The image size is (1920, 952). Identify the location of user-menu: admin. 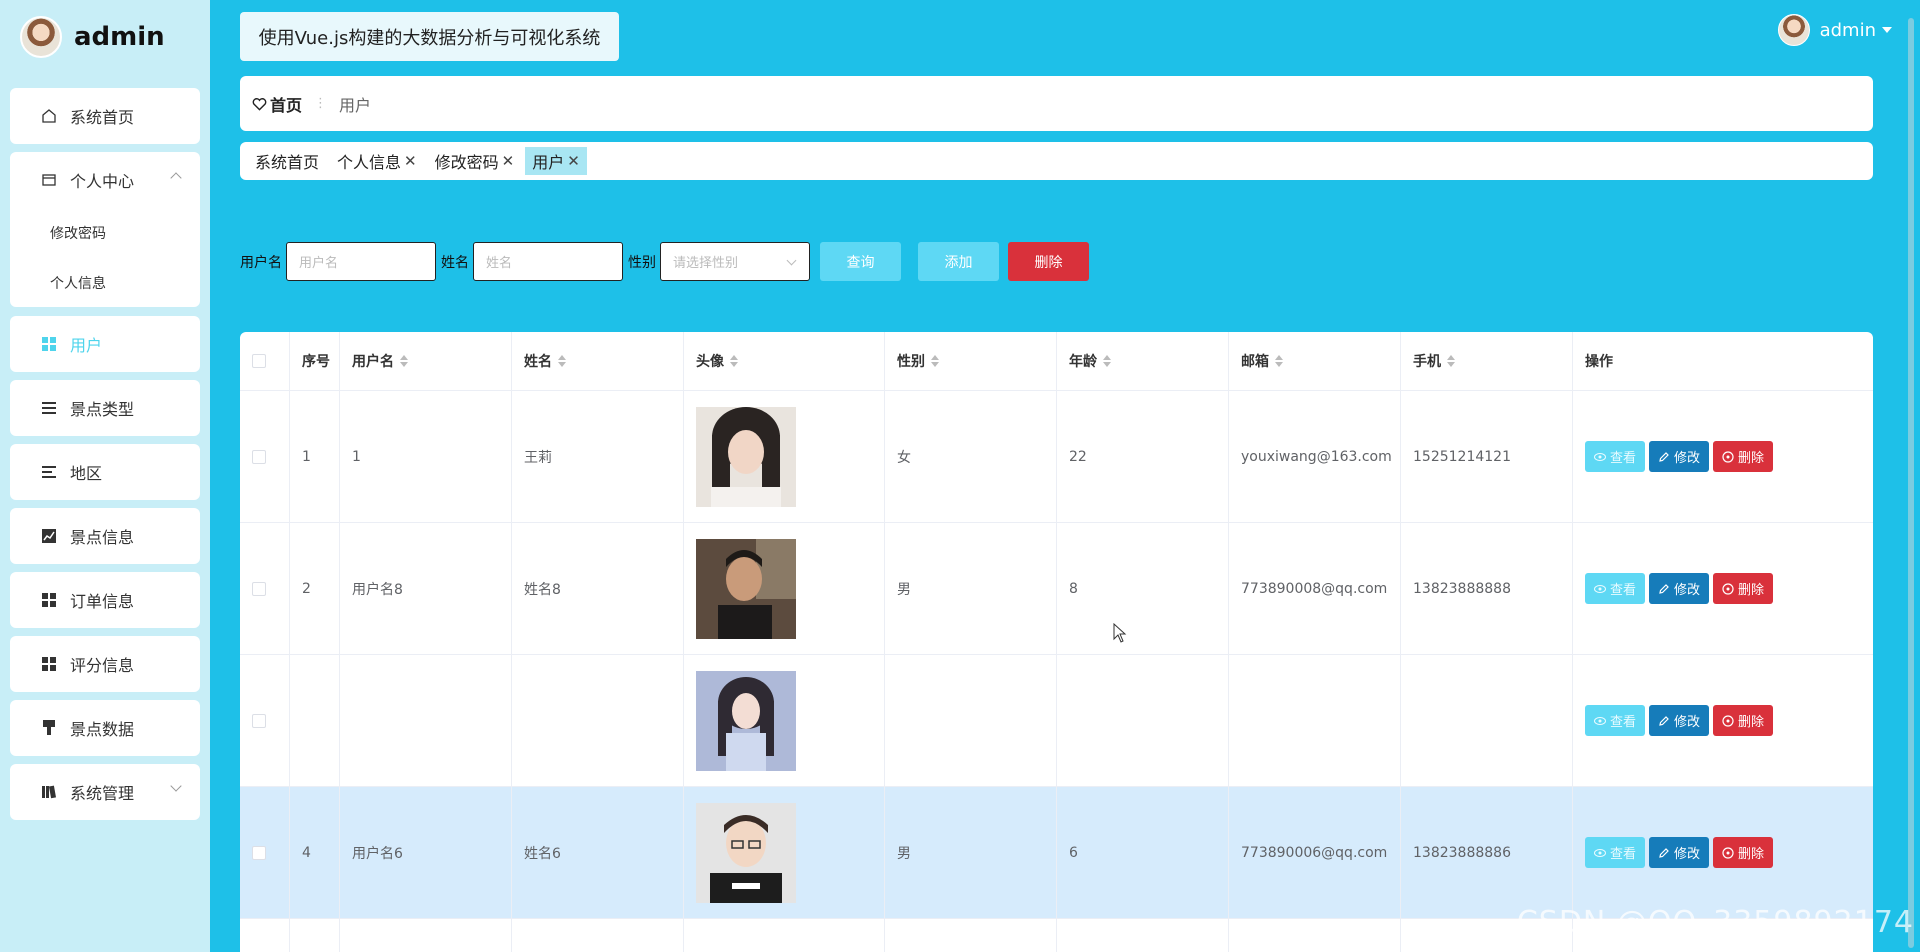
(1834, 30).